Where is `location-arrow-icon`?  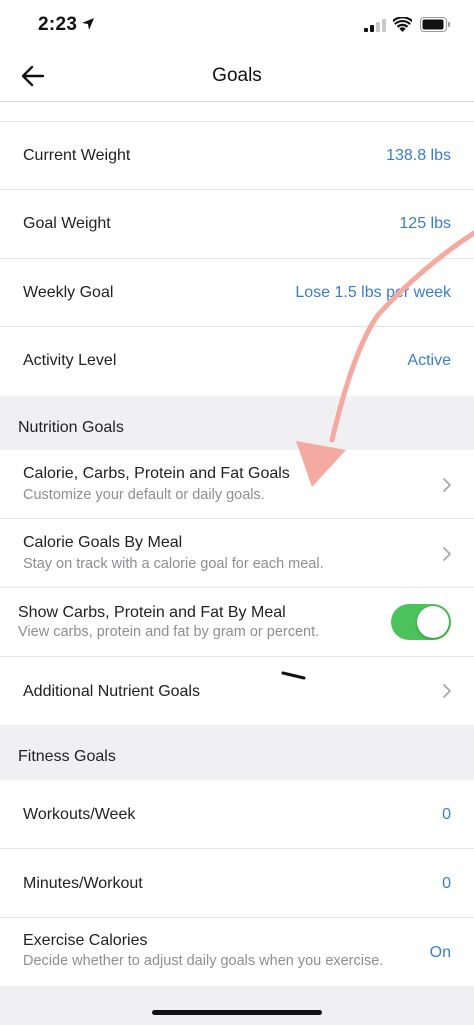
location-arrow-icon is located at coordinates (88, 24).